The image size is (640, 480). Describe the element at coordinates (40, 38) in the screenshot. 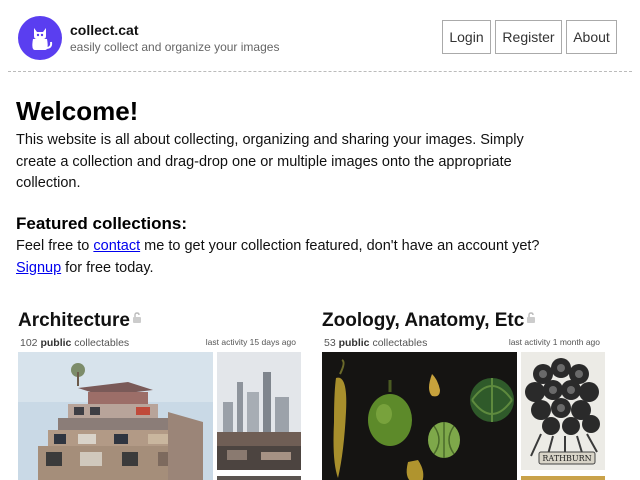

I see `cat-logo-icon` at that location.